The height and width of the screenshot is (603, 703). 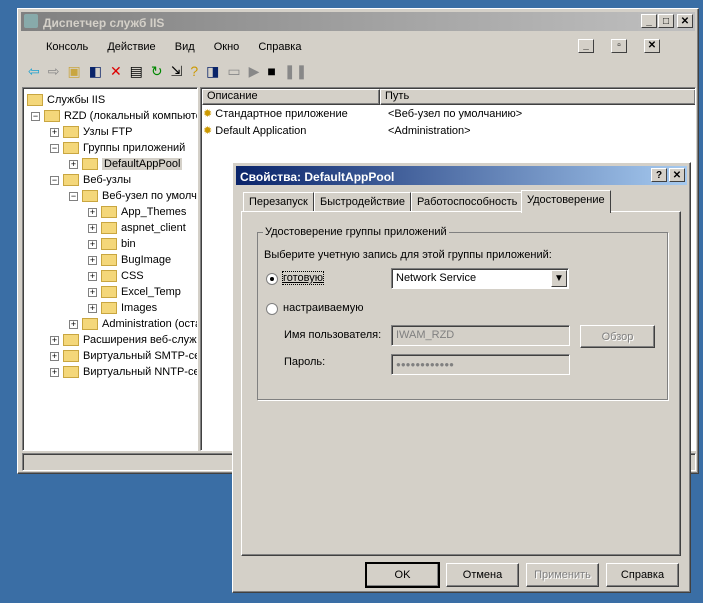 What do you see at coordinates (666, 21) in the screenshot?
I see `maximize-button: □` at bounding box center [666, 21].